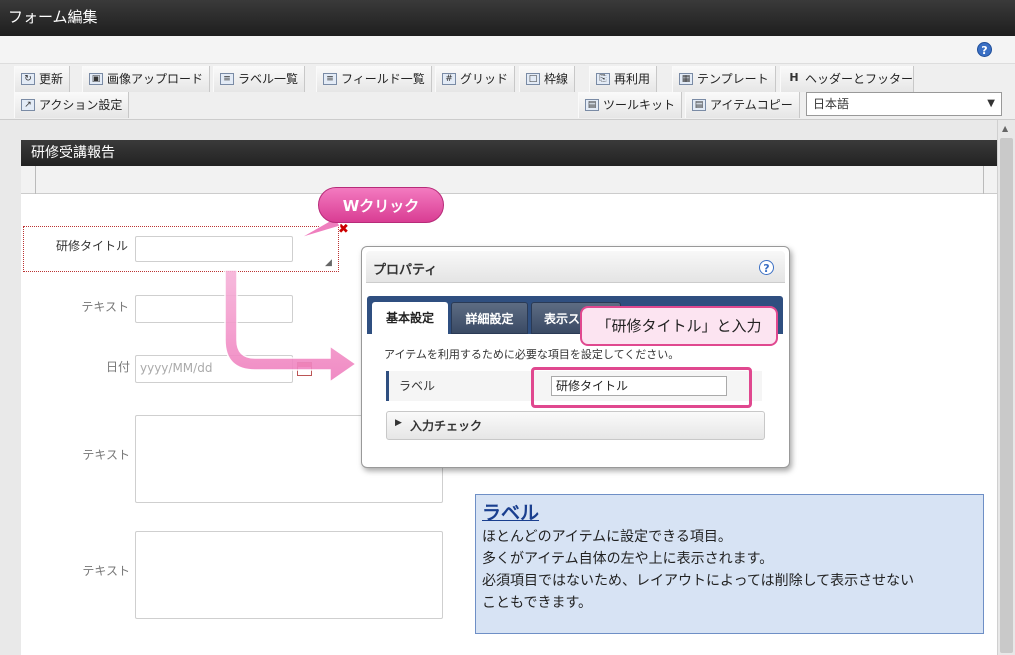 Image resolution: width=1015 pixels, height=655 pixels. I want to click on info-title: ラベル, so click(511, 513).